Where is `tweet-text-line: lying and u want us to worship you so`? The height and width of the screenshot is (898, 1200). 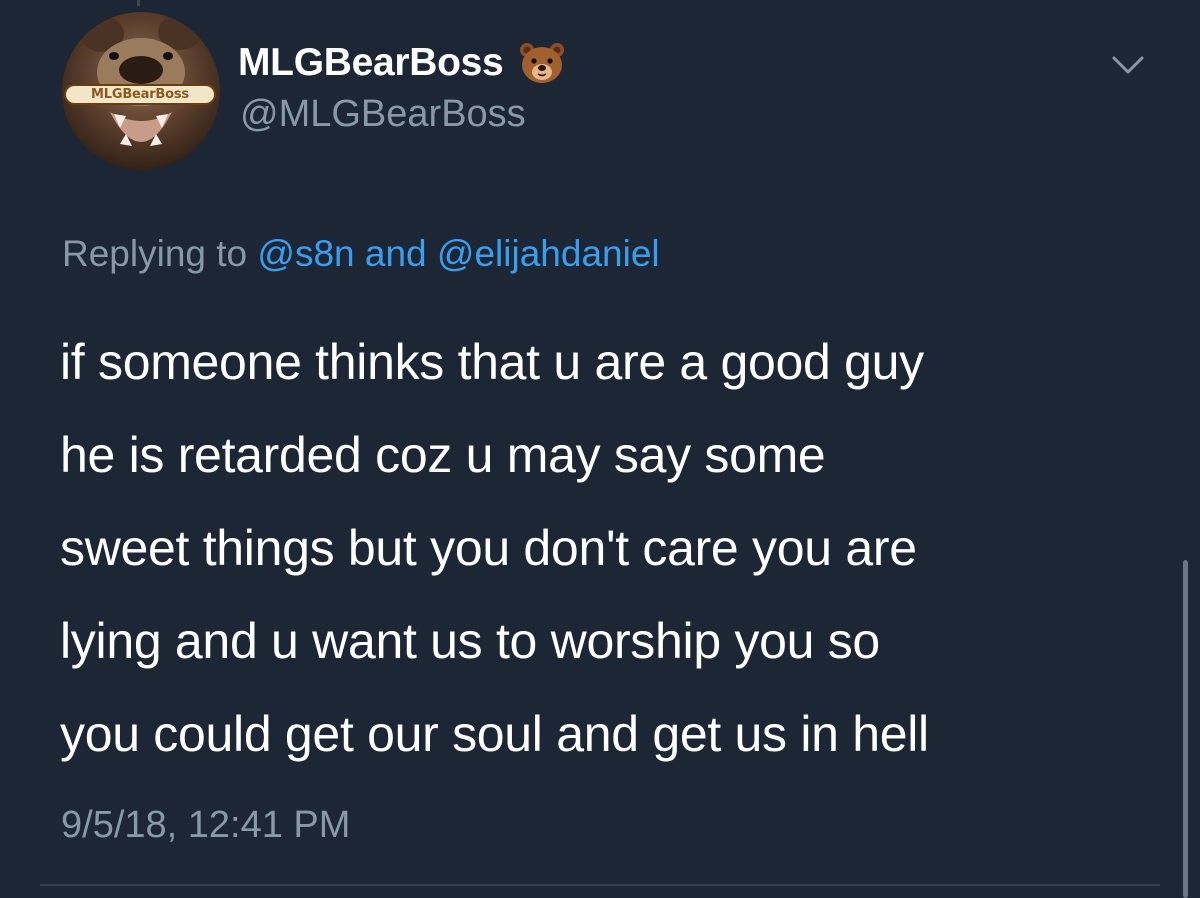
tweet-text-line: lying and u want us to worship you so is located at coordinates (470, 641).